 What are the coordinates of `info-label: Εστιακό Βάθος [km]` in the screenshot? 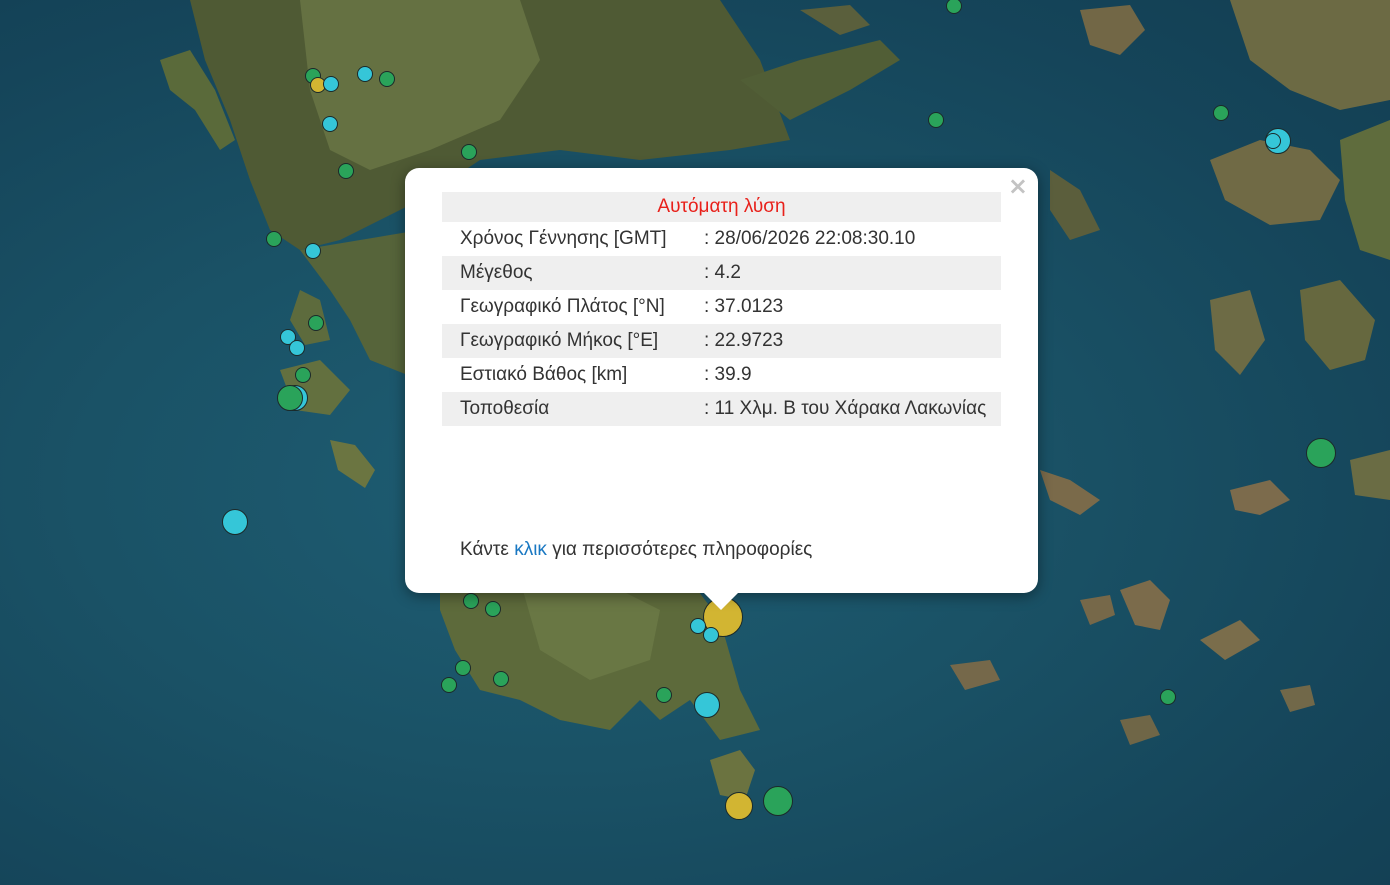 It's located at (544, 374).